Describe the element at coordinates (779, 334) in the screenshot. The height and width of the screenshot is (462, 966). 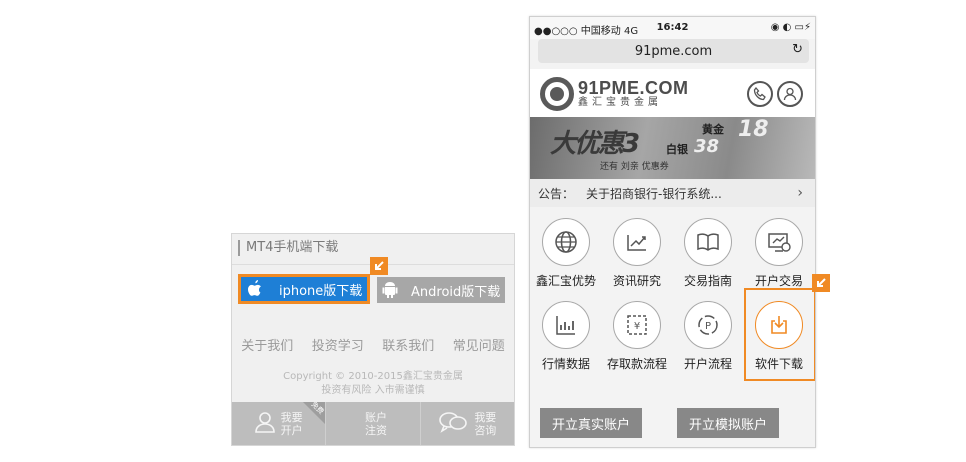
I see `software-download-highlight` at that location.